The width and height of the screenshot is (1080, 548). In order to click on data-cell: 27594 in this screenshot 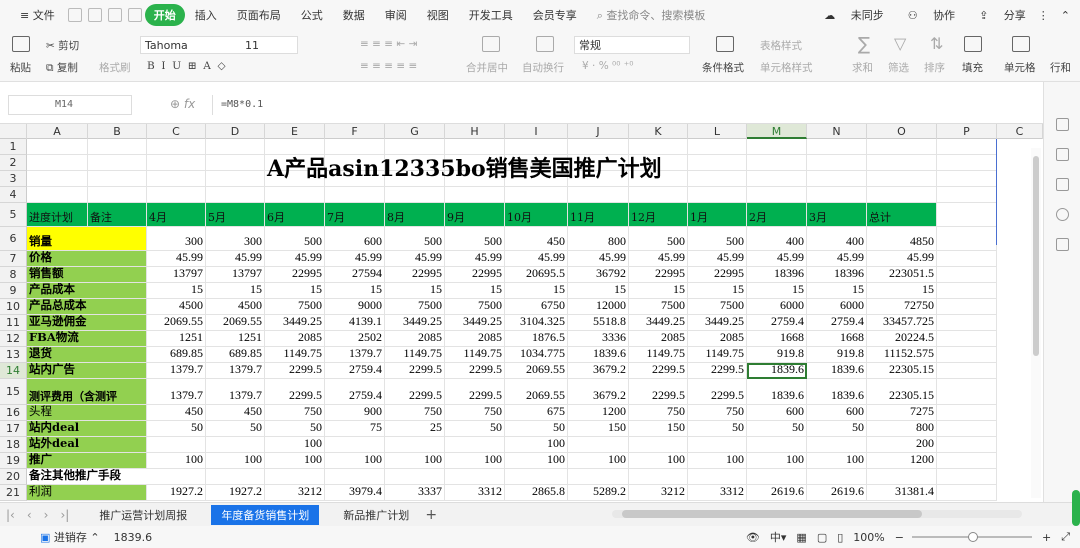, I will do `click(355, 275)`.